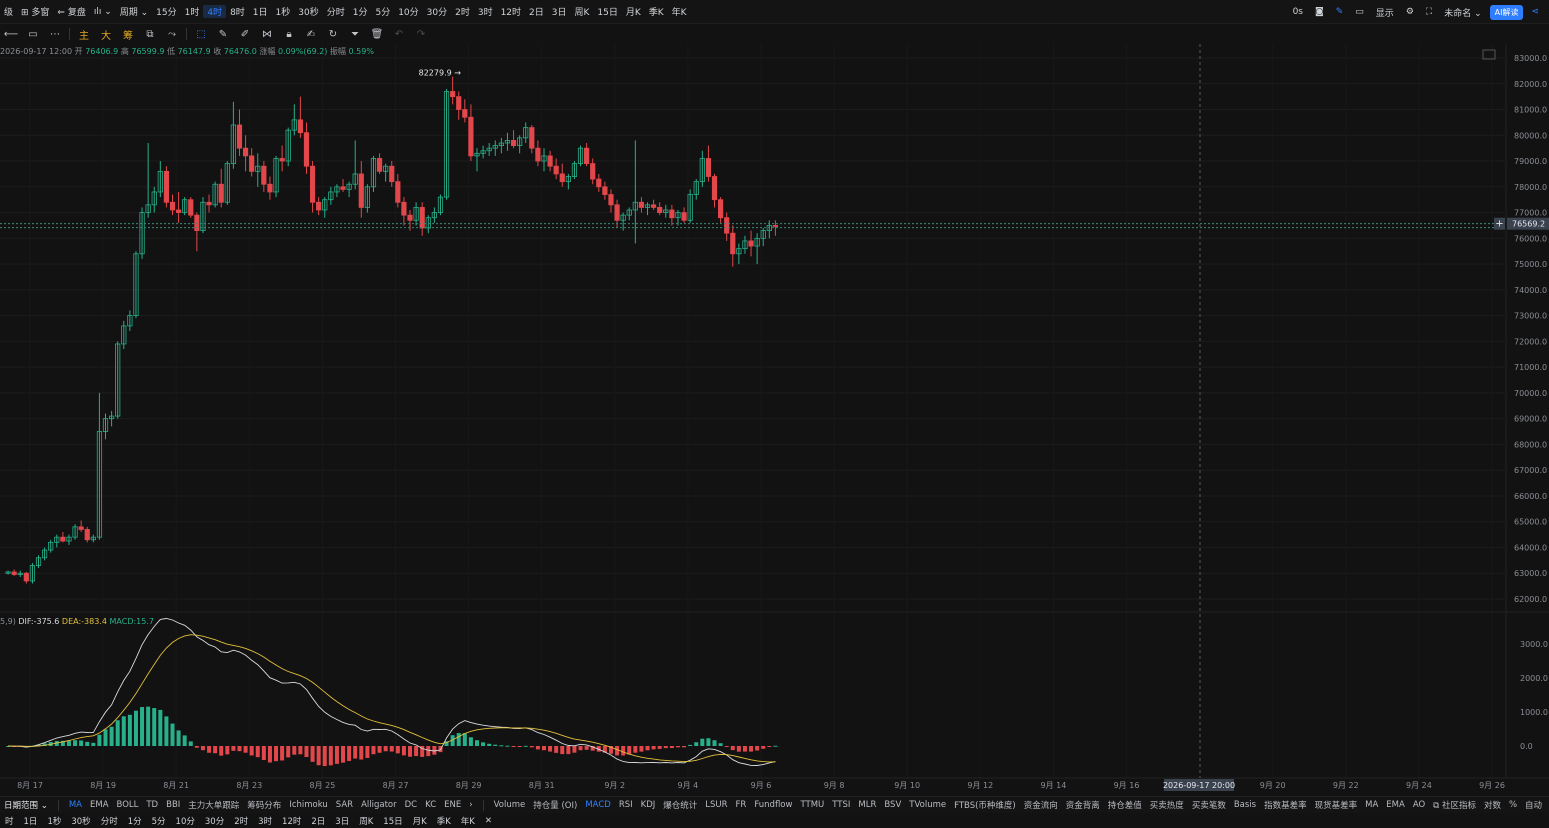  Describe the element at coordinates (11, 34) in the screenshot. I see `line-tool-icon: ⟵` at that location.